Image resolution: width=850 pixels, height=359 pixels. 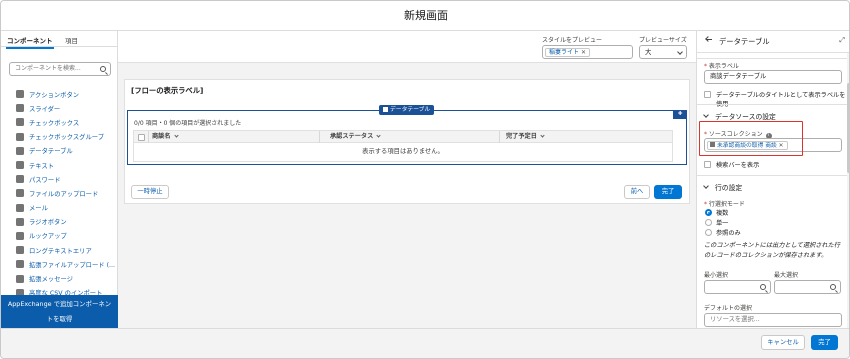 I want to click on cancel-button: キャンセル, so click(x=783, y=342).